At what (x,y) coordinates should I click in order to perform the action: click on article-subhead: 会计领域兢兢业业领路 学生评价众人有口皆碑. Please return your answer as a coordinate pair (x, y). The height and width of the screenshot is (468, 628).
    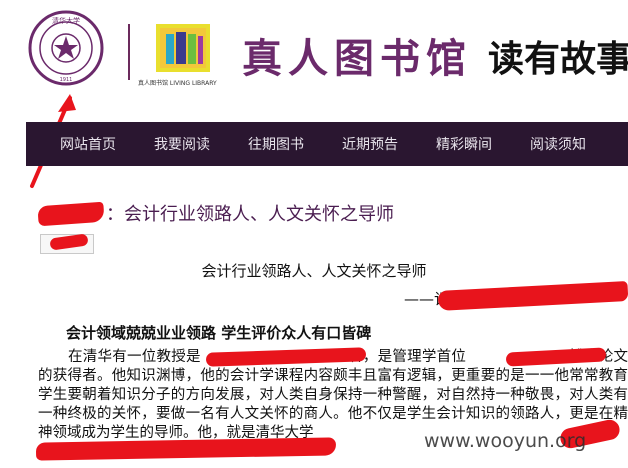
    Looking at the image, I should click on (219, 333).